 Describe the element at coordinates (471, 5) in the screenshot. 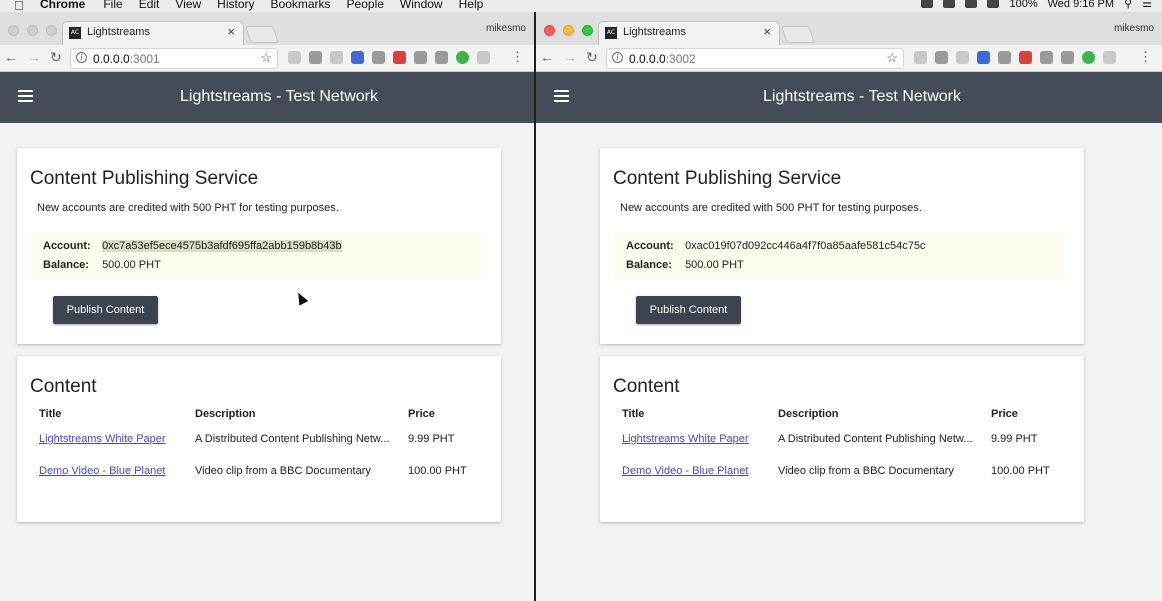

I see `menu-help: Help` at that location.